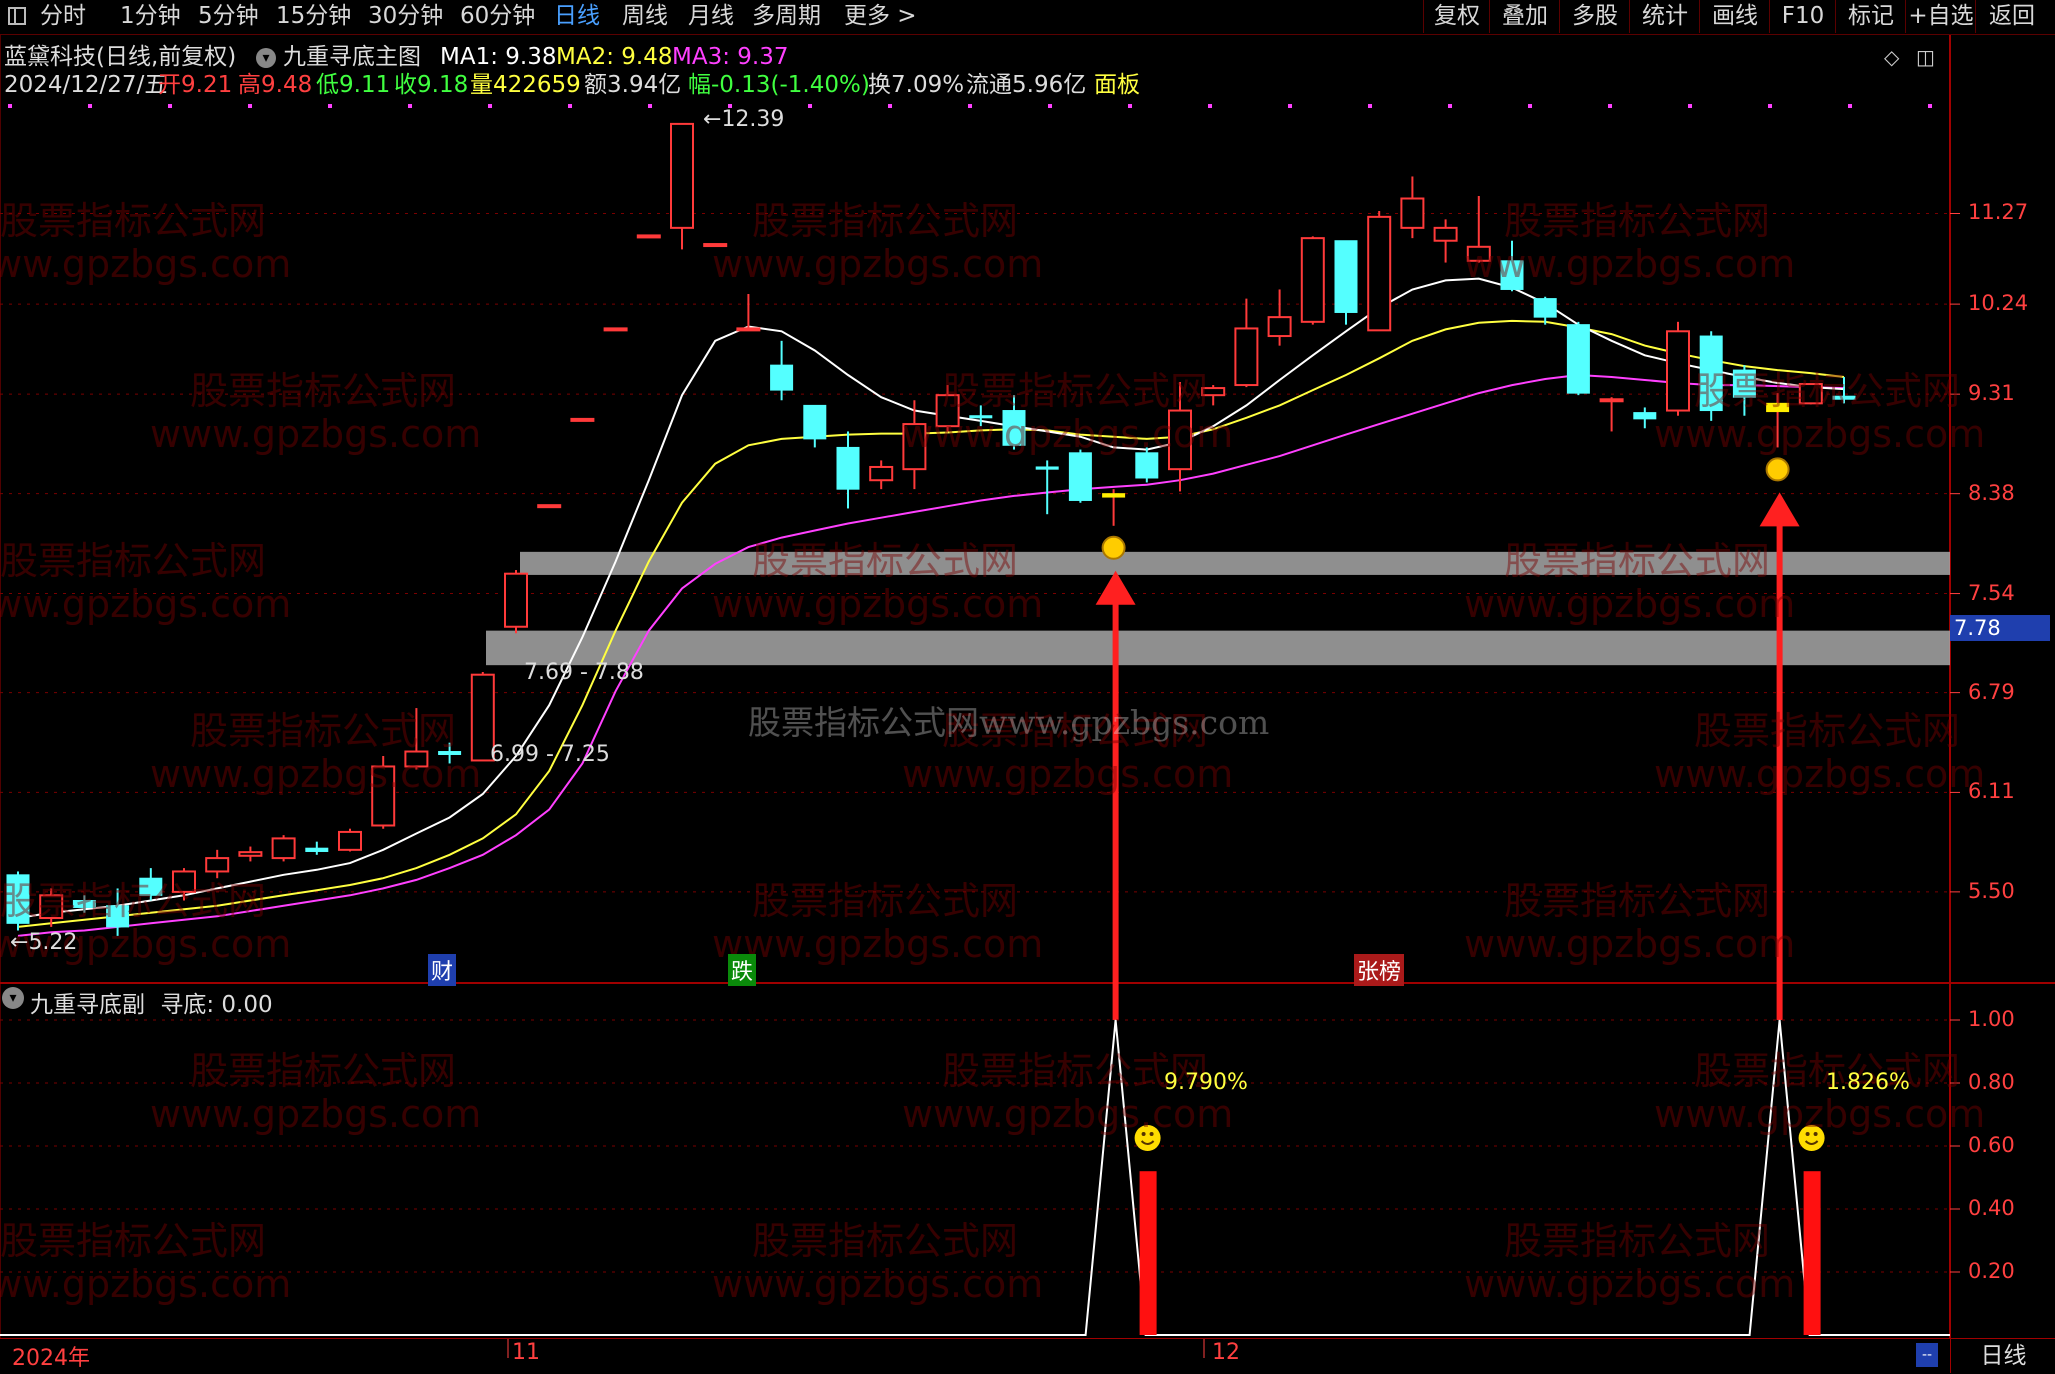 This screenshot has height=1374, width=2055. Describe the element at coordinates (1594, 16) in the screenshot. I see `toolbar-button-duogu: 多股` at that location.